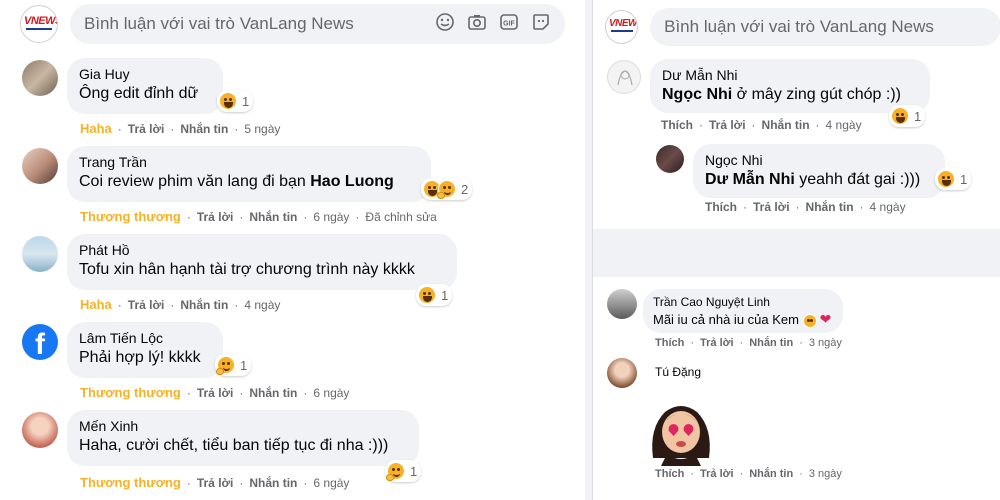 This screenshot has height=500, width=1000. I want to click on comment-author: Lâm Tiến Lộc, so click(145, 338).